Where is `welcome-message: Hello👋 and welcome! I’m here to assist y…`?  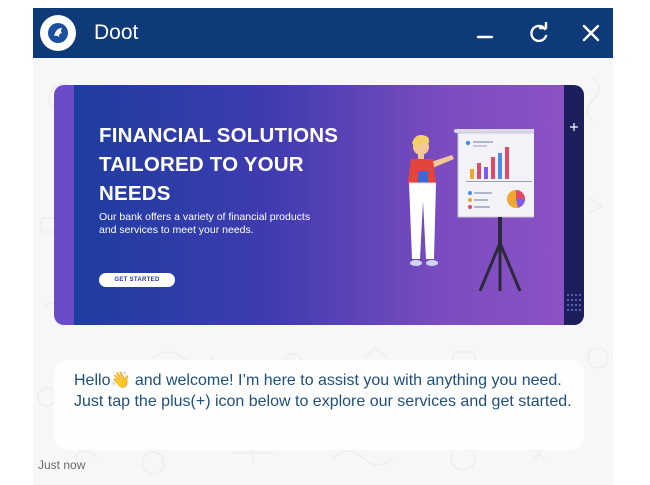 welcome-message: Hello👋 and welcome! I’m here to assist y… is located at coordinates (324, 391).